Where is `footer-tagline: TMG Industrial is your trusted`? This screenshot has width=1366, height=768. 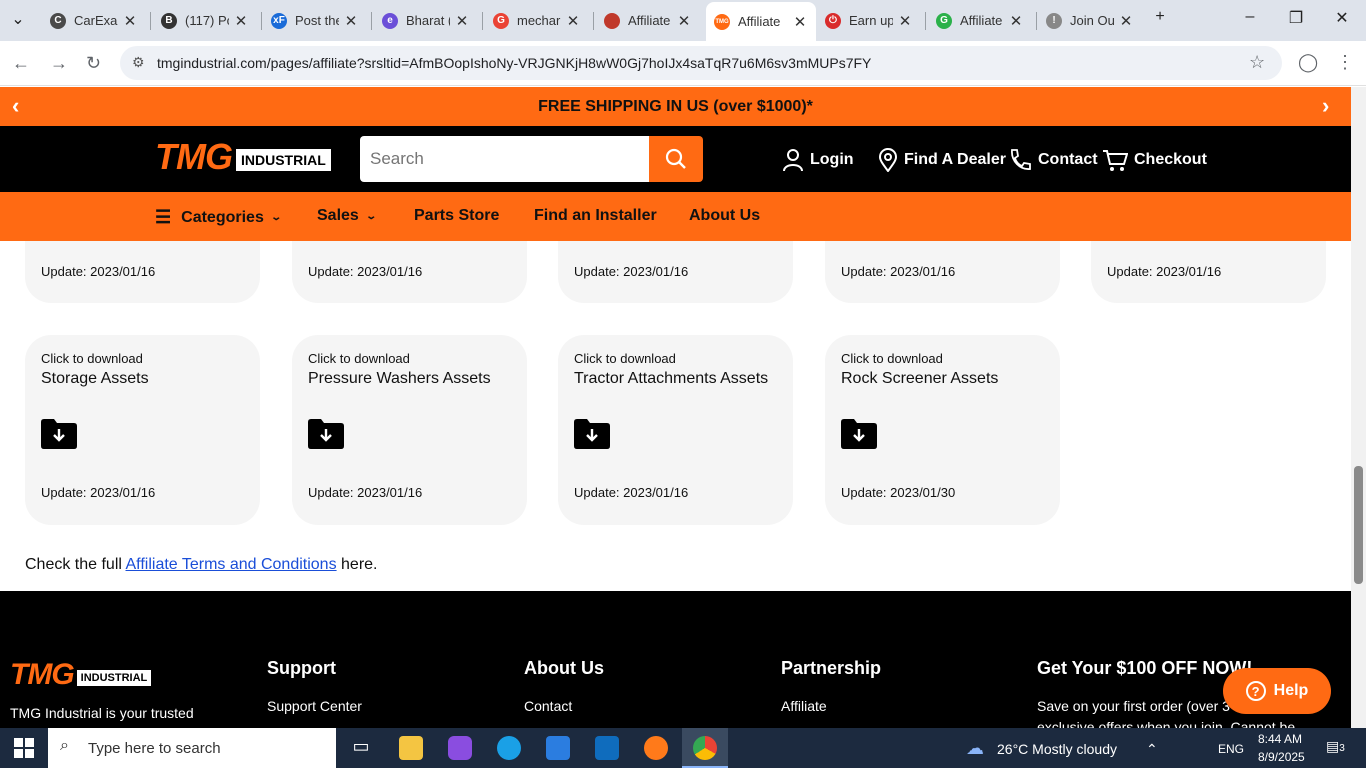
footer-tagline: TMG Industrial is your trusted is located at coordinates (102, 713).